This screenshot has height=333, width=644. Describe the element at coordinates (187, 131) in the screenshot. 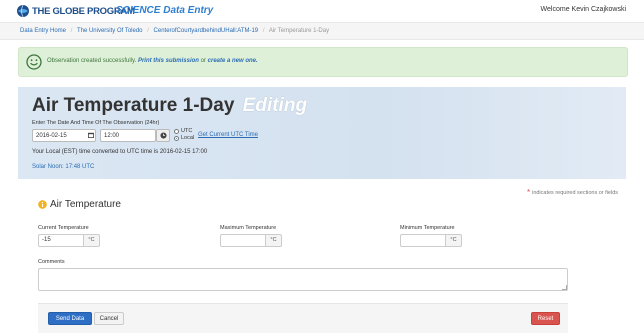

I see `utc-label: UTC` at that location.